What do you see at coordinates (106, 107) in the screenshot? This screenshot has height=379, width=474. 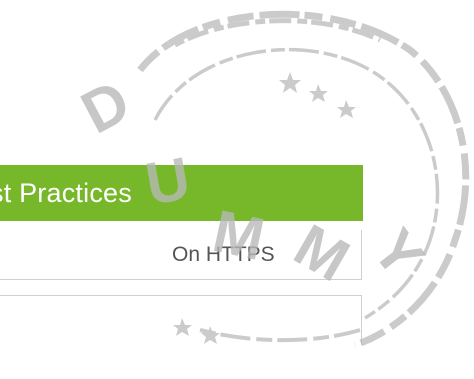 I see `stamp-letter-d: D` at bounding box center [106, 107].